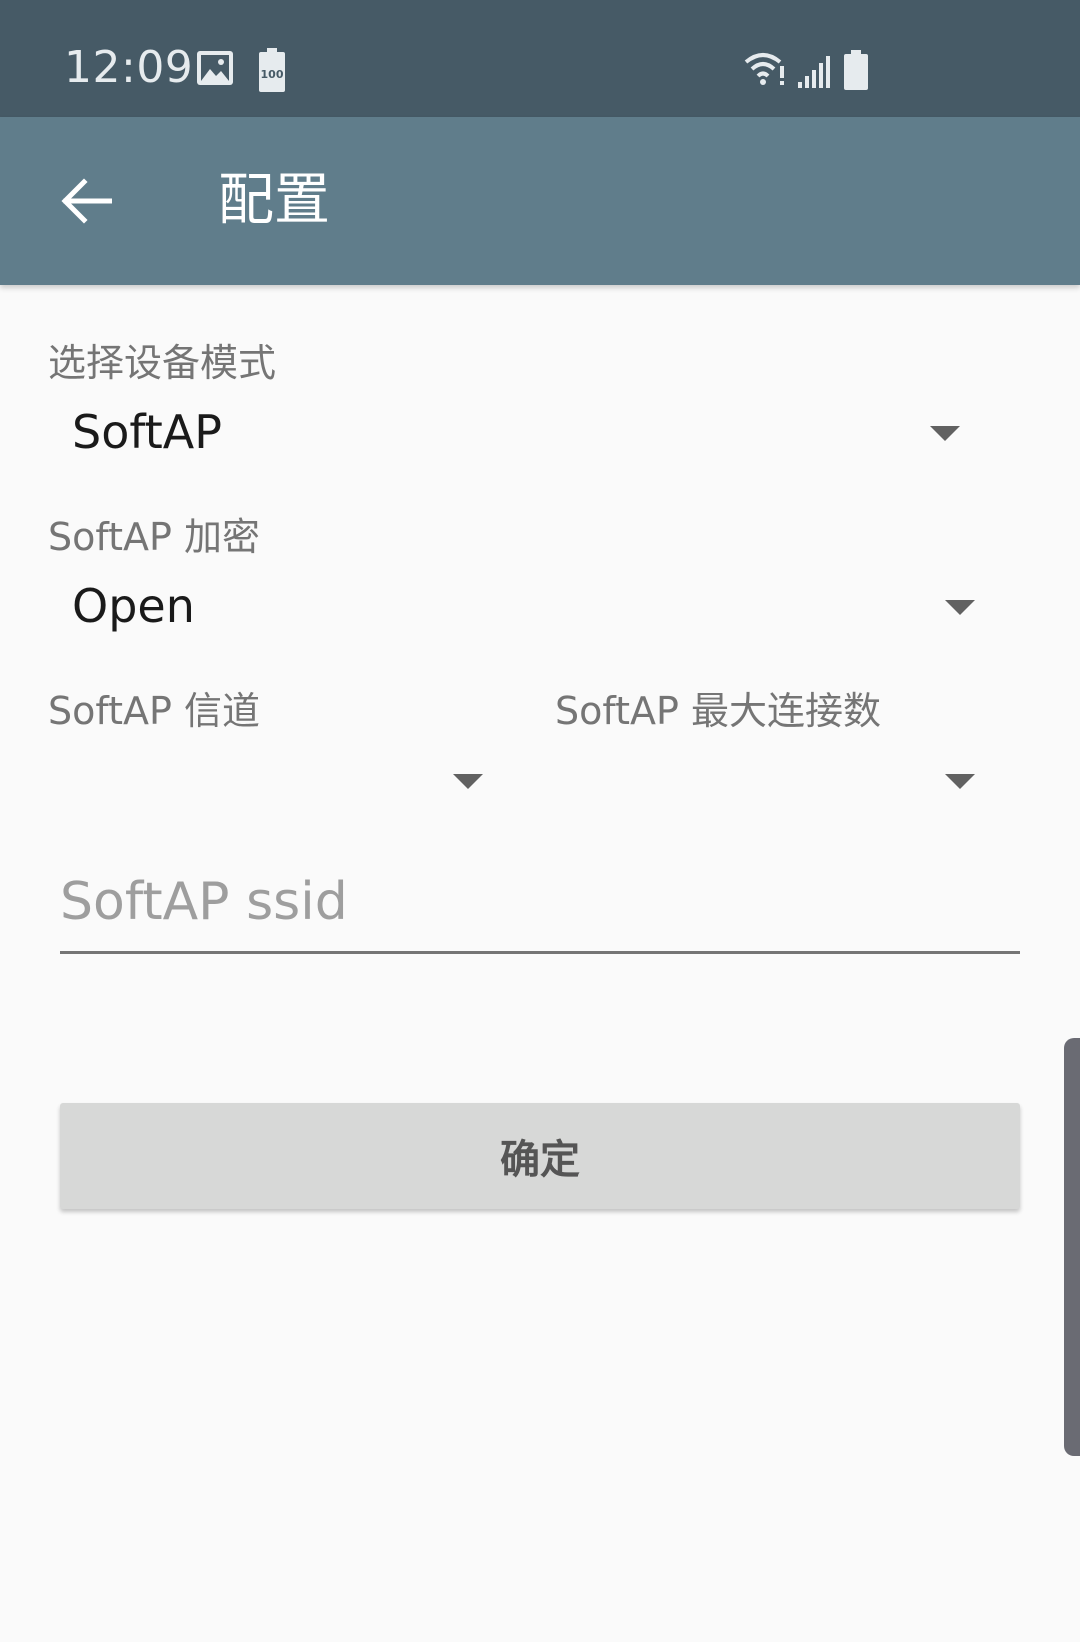  Describe the element at coordinates (509, 432) in the screenshot. I see `device-mode-spinner: SoftAP` at that location.